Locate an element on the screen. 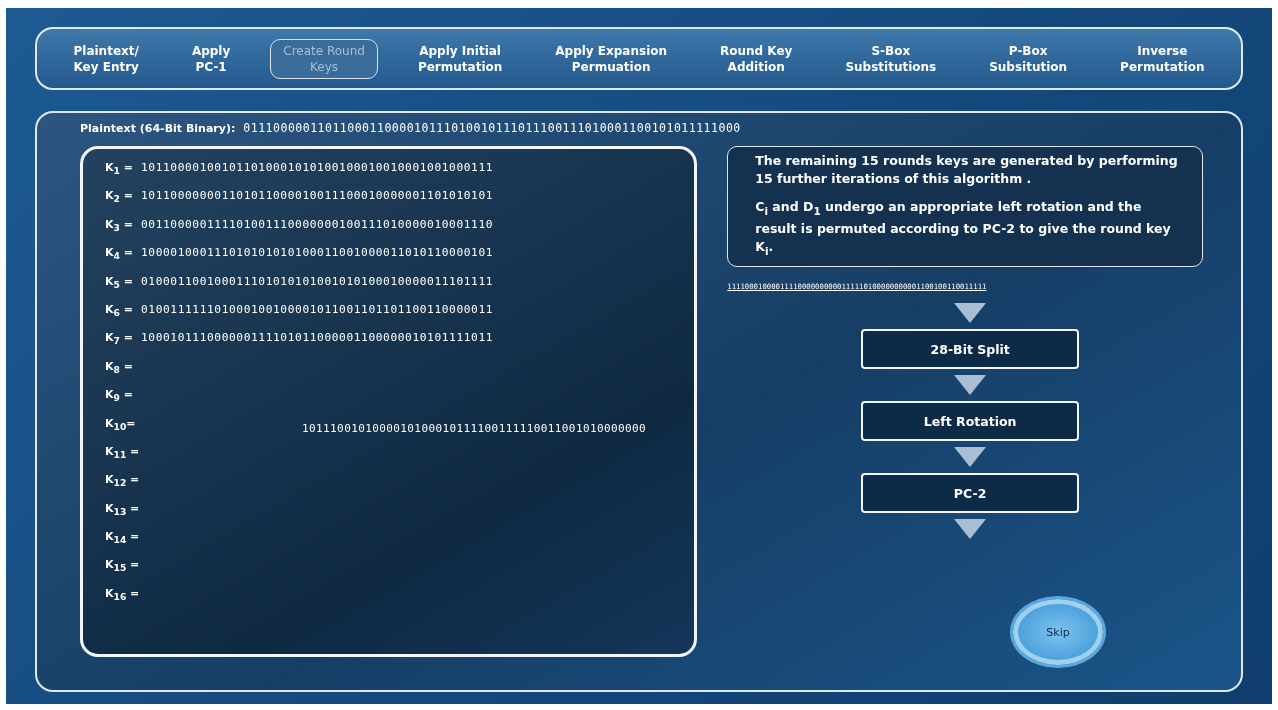 The width and height of the screenshot is (1278, 710). key-label: K$_{7}$ = is located at coordinates (119, 339).